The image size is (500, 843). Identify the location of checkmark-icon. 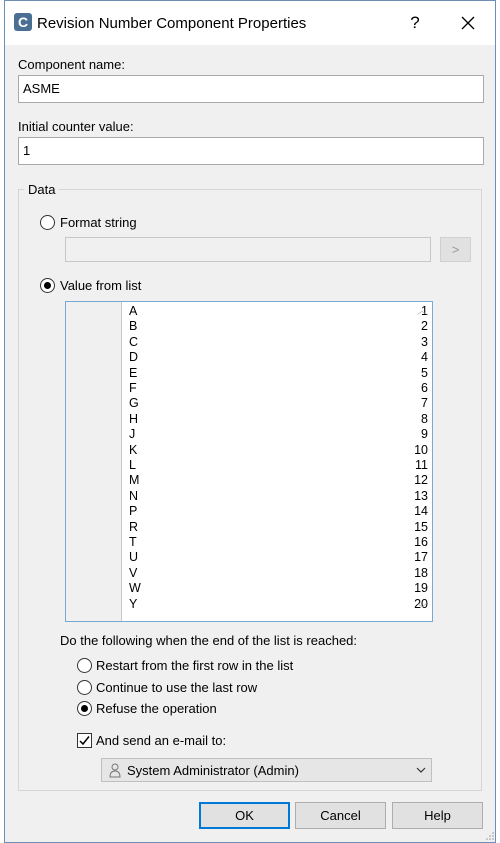
(84, 741).